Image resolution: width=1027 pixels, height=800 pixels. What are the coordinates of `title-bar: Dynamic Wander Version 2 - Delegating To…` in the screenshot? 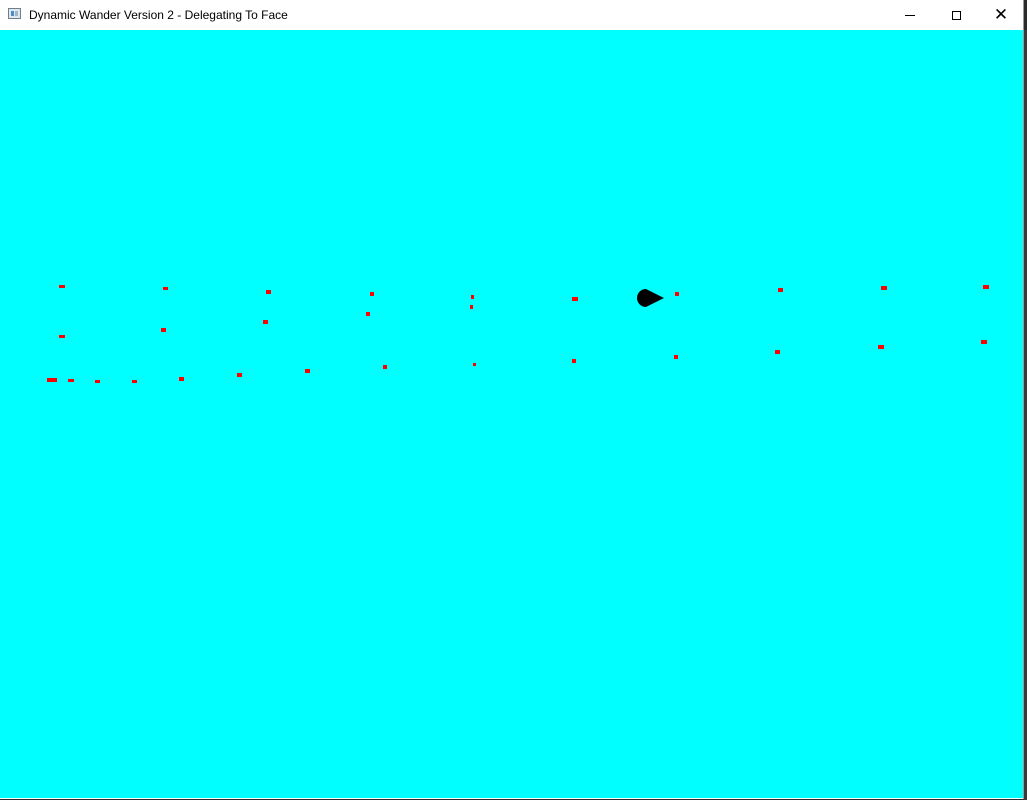 It's located at (511, 15).